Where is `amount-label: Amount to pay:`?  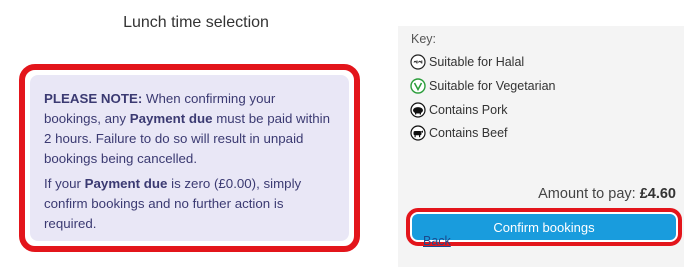 amount-label: Amount to pay: is located at coordinates (589, 194).